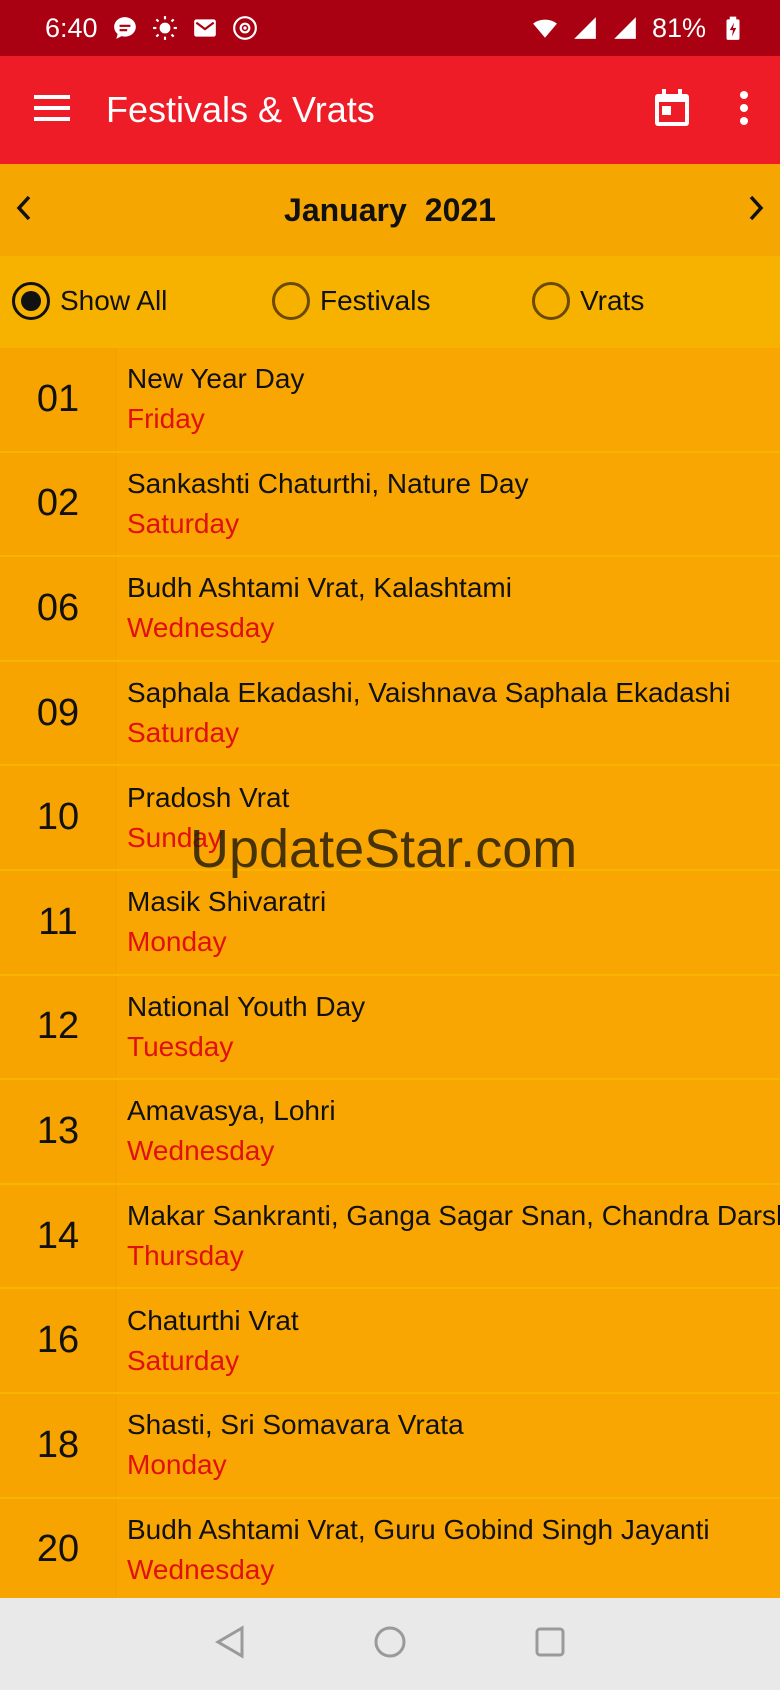 The width and height of the screenshot is (780, 1690). I want to click on event-row: 11 Masik Shivaratri Monday, so click(390, 923).